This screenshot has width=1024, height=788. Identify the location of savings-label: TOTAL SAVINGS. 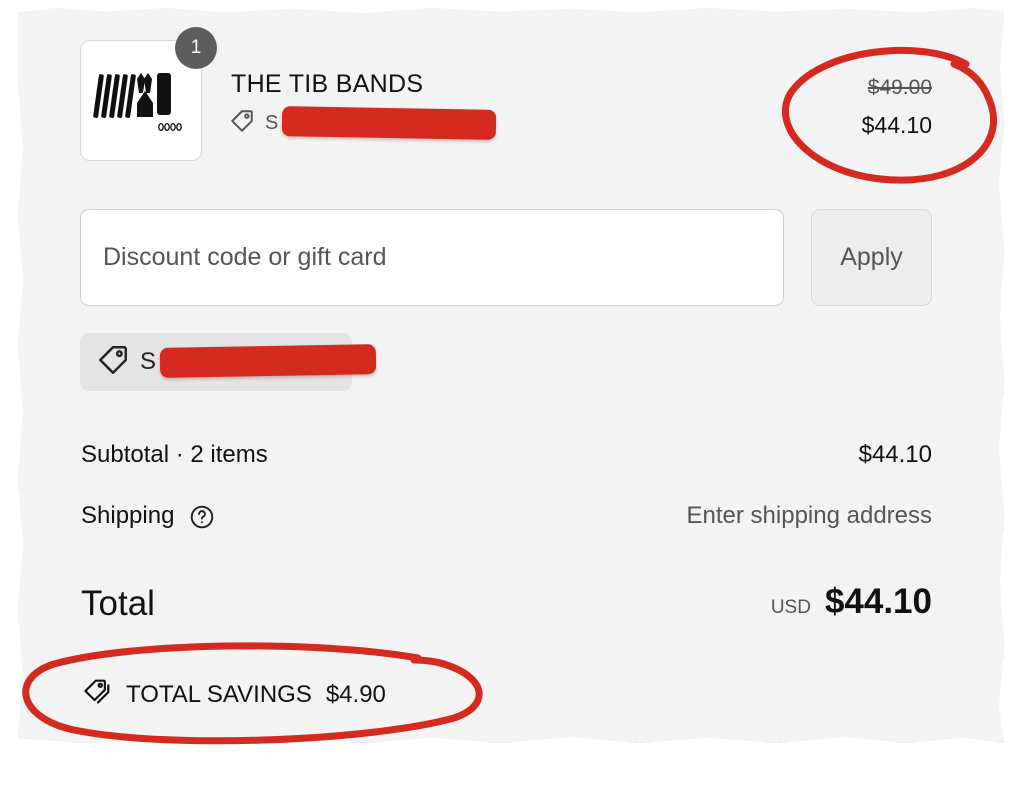
(219, 694).